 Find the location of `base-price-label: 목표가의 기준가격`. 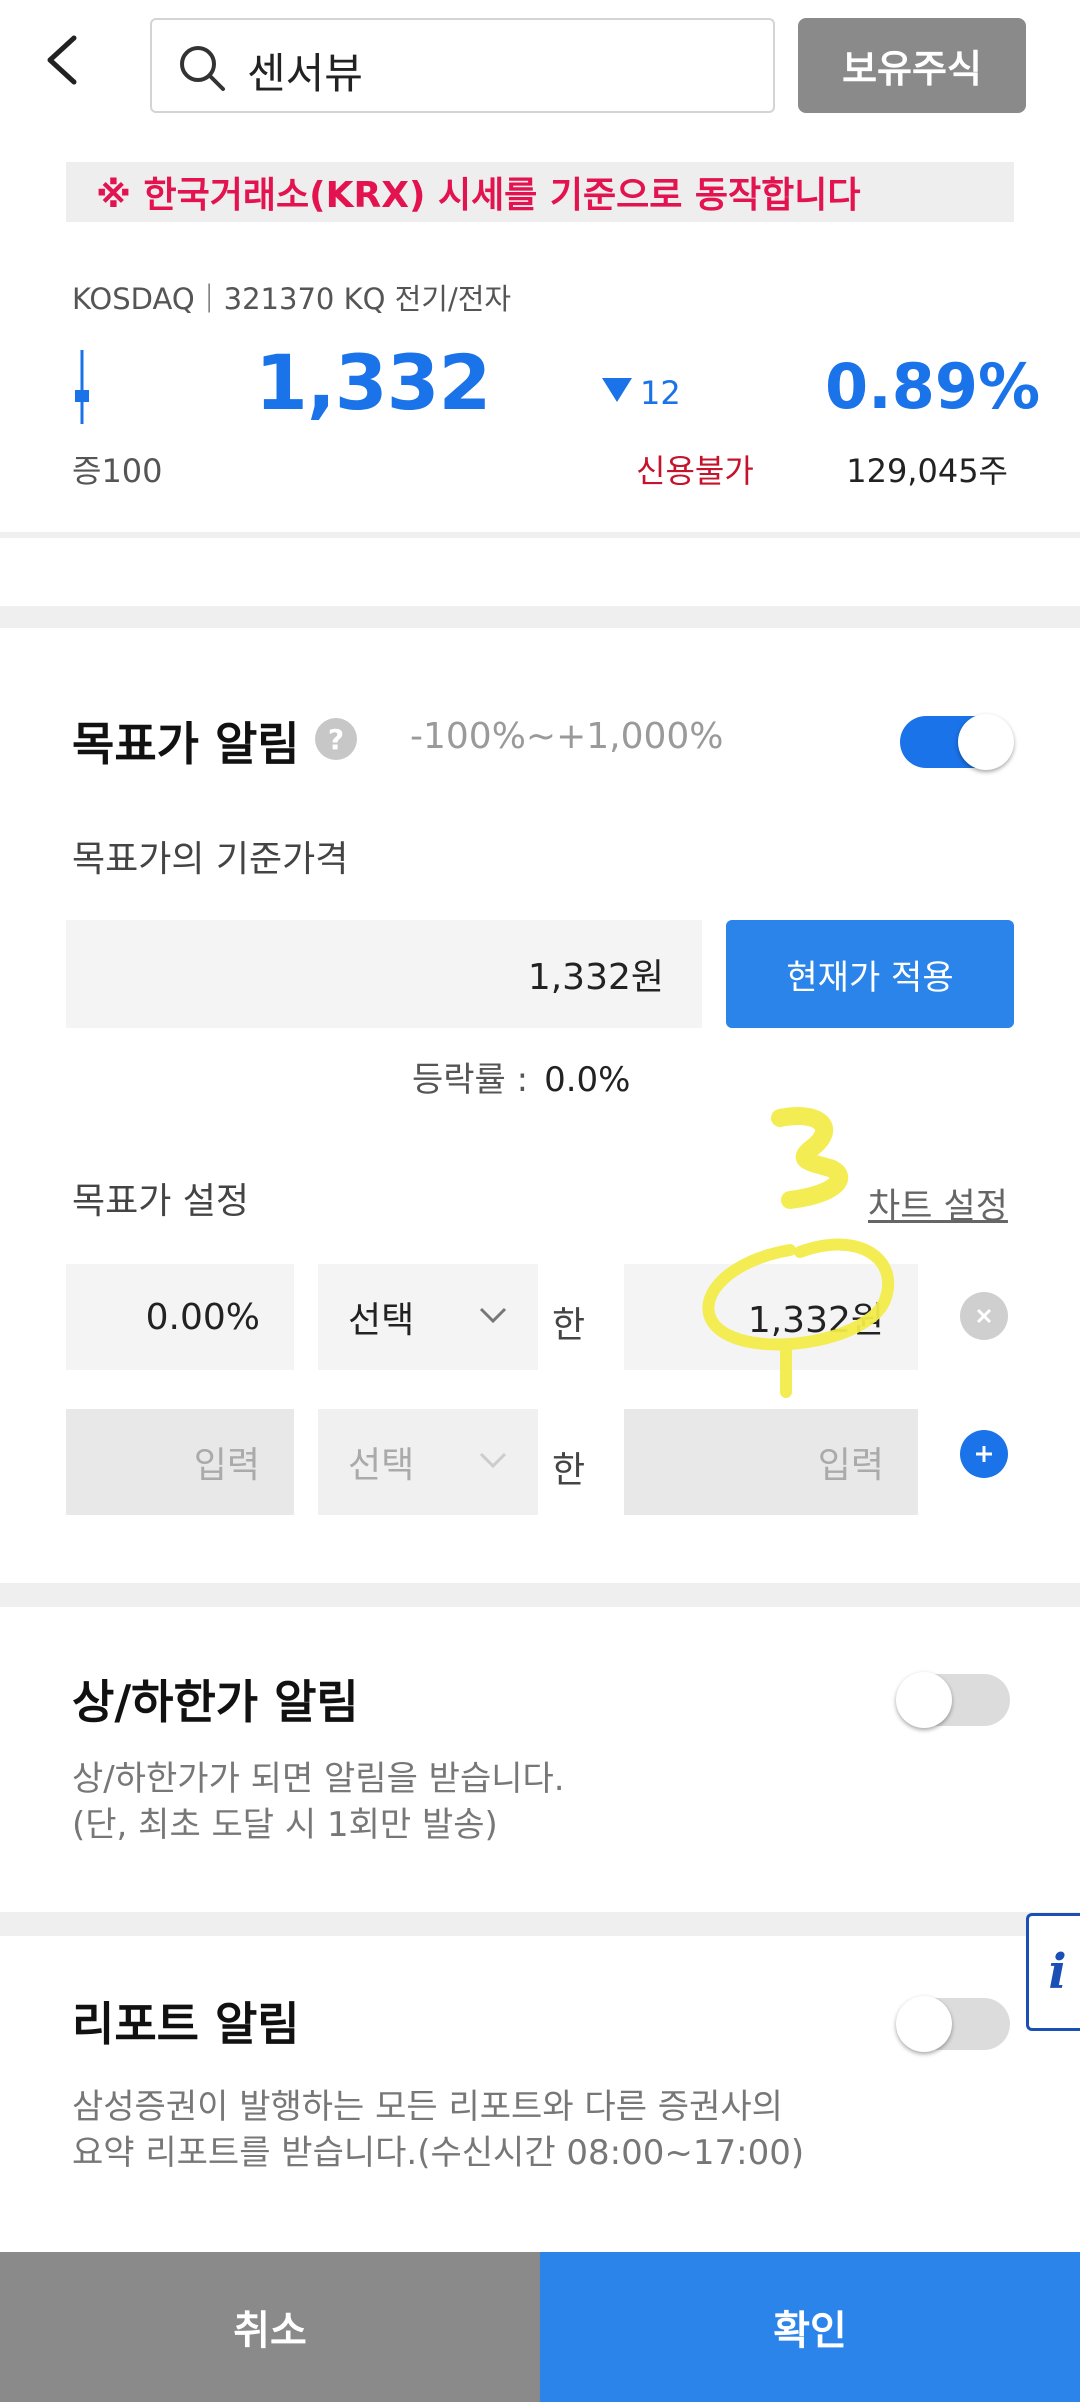

base-price-label: 목표가의 기준가격 is located at coordinates (210, 859).